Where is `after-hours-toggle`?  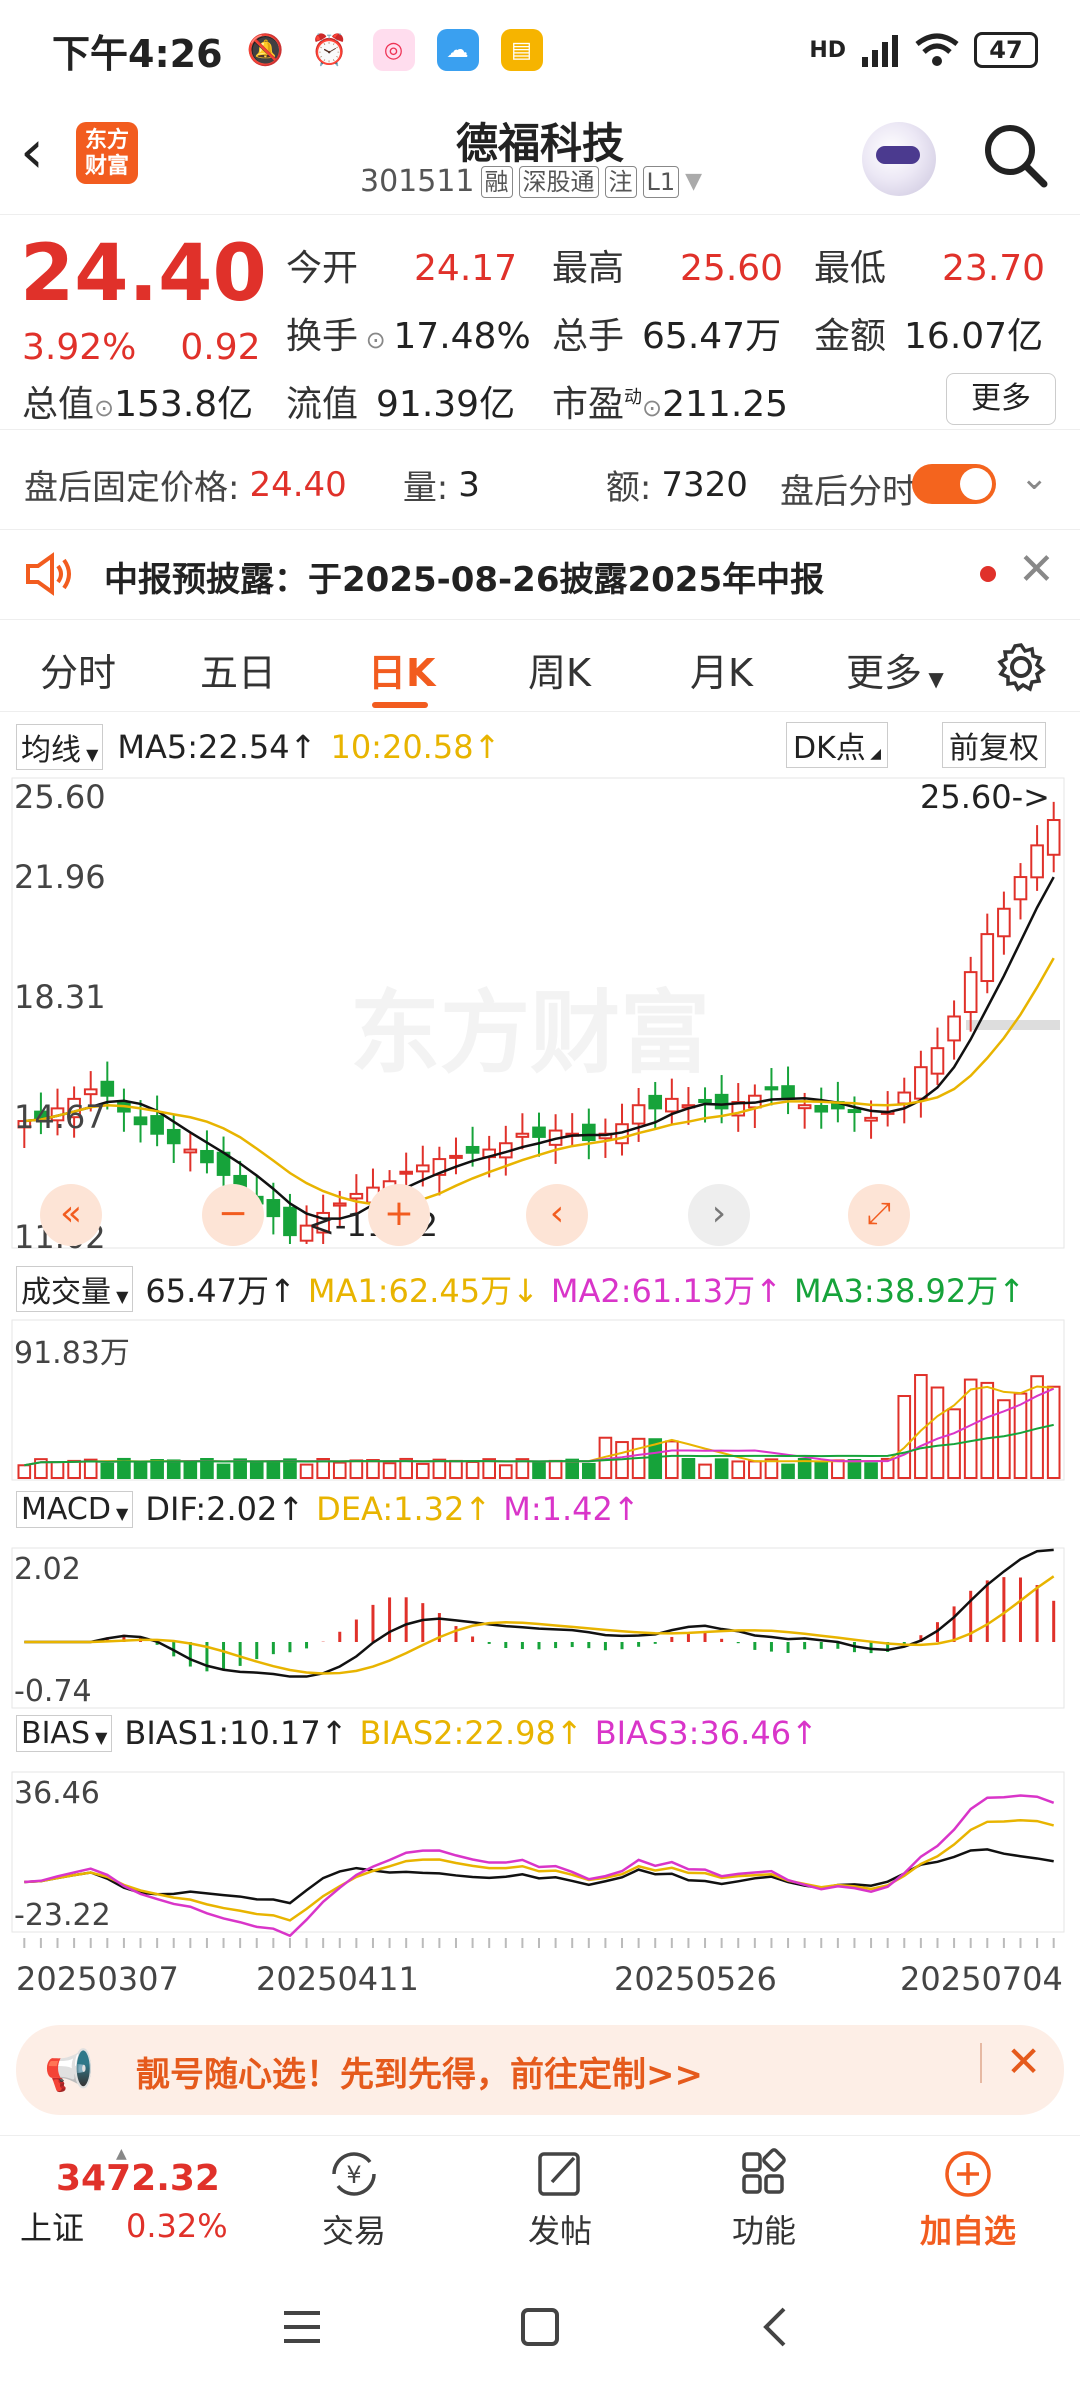 after-hours-toggle is located at coordinates (954, 484).